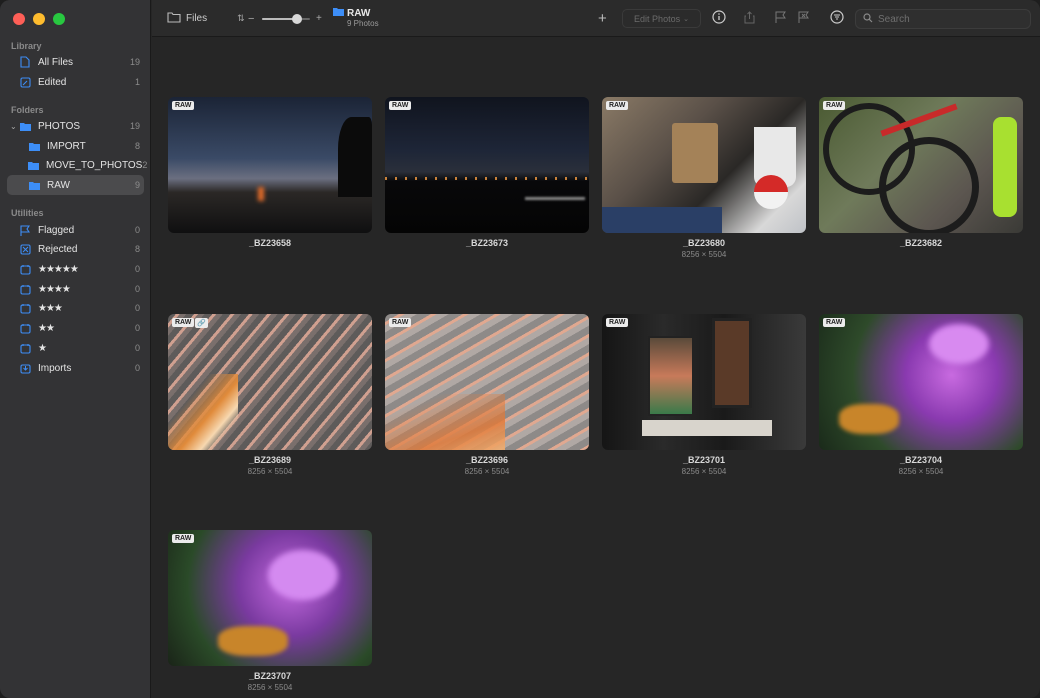 Image resolution: width=1040 pixels, height=698 pixels. What do you see at coordinates (704, 254) in the screenshot?
I see `photo-dimensions: 8256 × 5504` at bounding box center [704, 254].